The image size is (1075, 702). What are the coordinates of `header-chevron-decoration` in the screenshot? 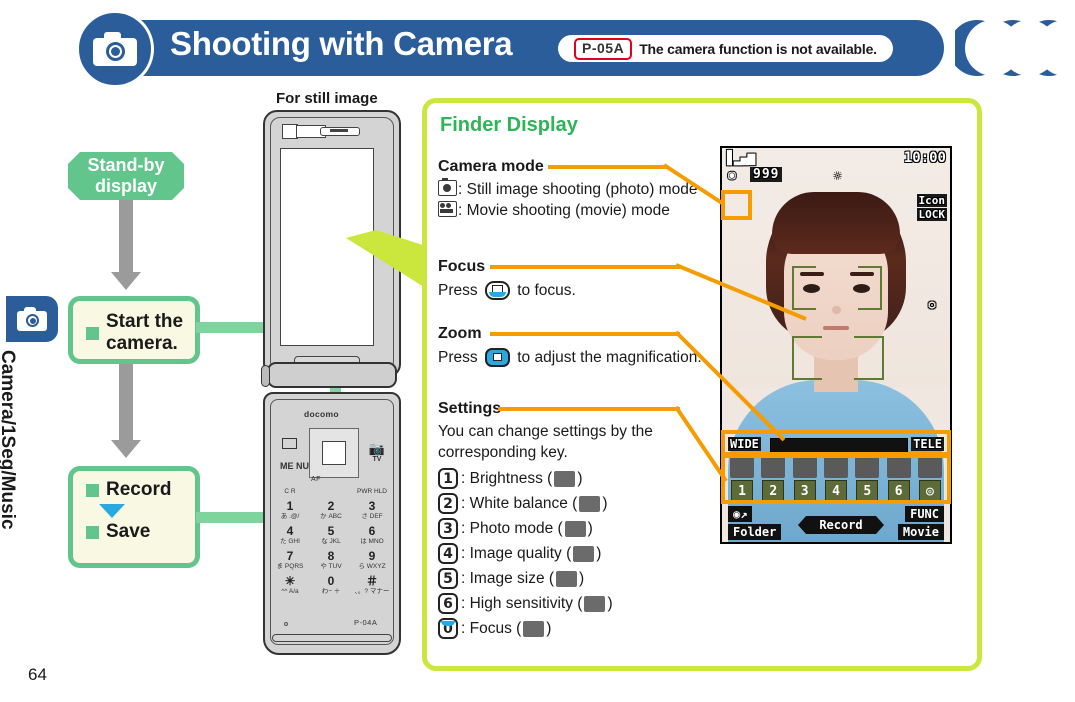 It's located at (1015, 48).